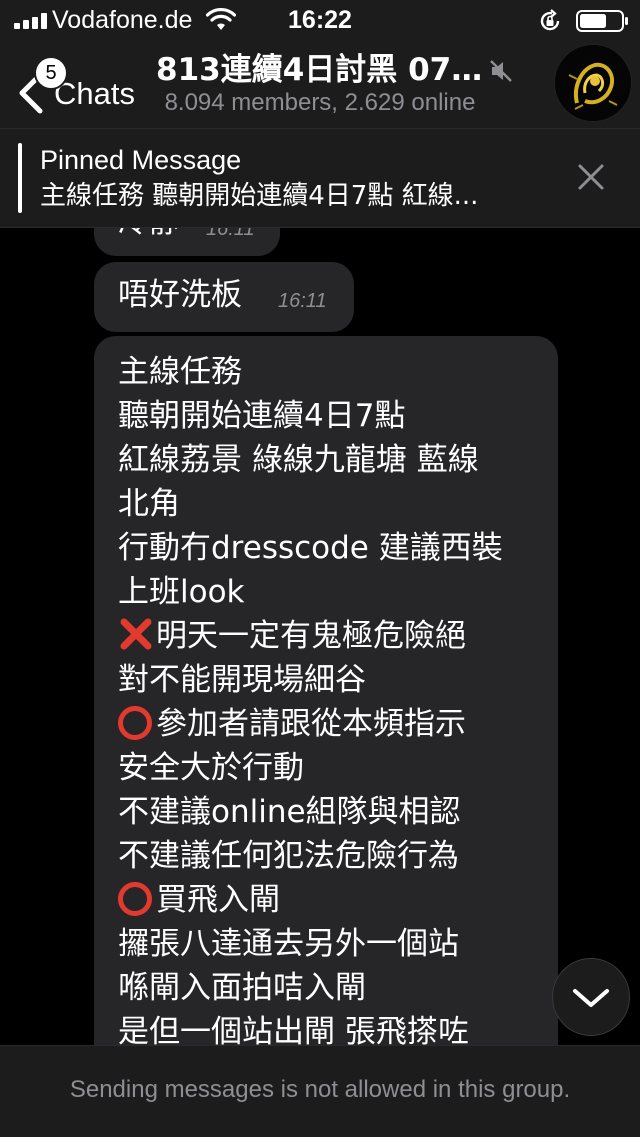 The height and width of the screenshot is (1137, 640). I want to click on message-line: 攞張八達通去另外一個站, so click(288, 944).